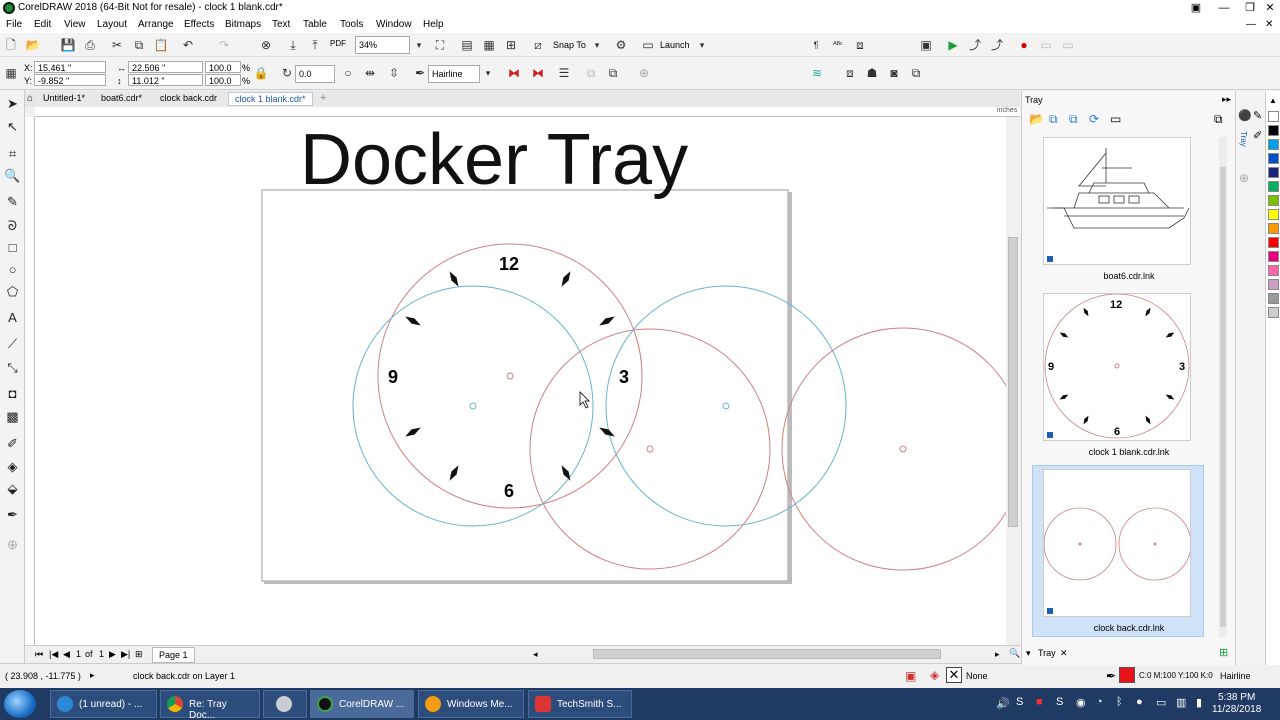 Image resolution: width=1280 pixels, height=720 pixels. Describe the element at coordinates (199, 24) in the screenshot. I see `menu-effects: Effects` at that location.